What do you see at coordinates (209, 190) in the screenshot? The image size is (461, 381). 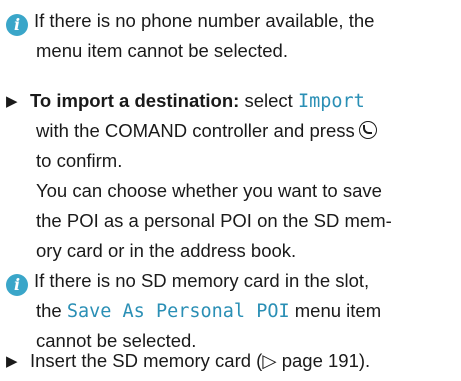 I see `step-text: You can choose whether you want to save` at bounding box center [209, 190].